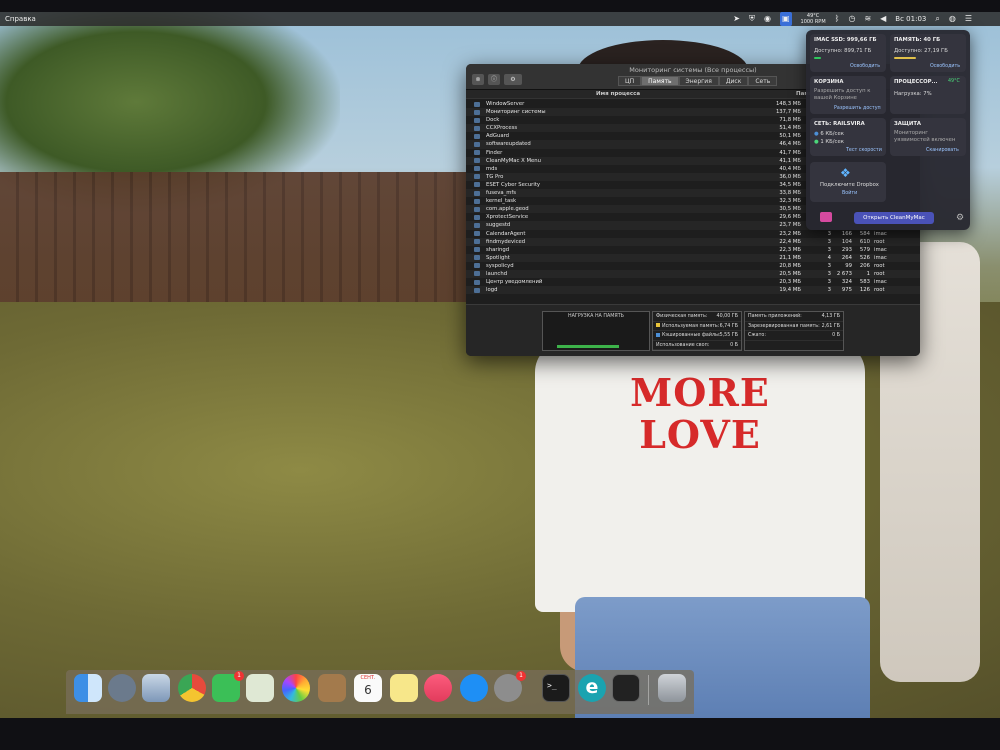  I want to click on speed-test-link: Тест скорости, so click(864, 150).